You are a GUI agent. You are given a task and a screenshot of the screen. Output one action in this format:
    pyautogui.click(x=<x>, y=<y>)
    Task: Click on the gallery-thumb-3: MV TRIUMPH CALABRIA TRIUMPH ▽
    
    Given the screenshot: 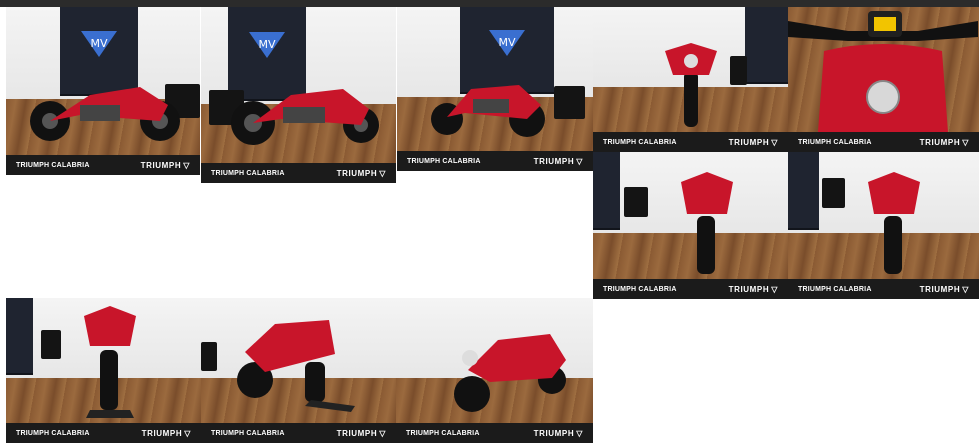 What is the action you would take?
    pyautogui.click(x=495, y=89)
    